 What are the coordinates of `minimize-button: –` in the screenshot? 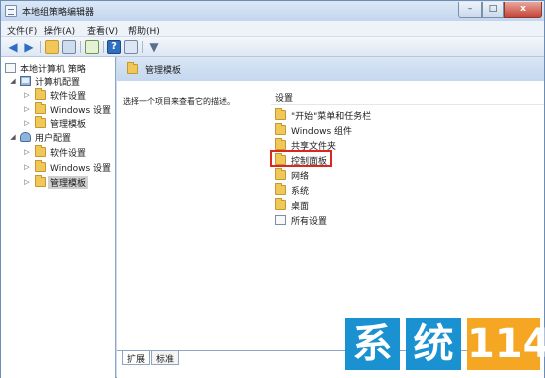 It's located at (470, 10).